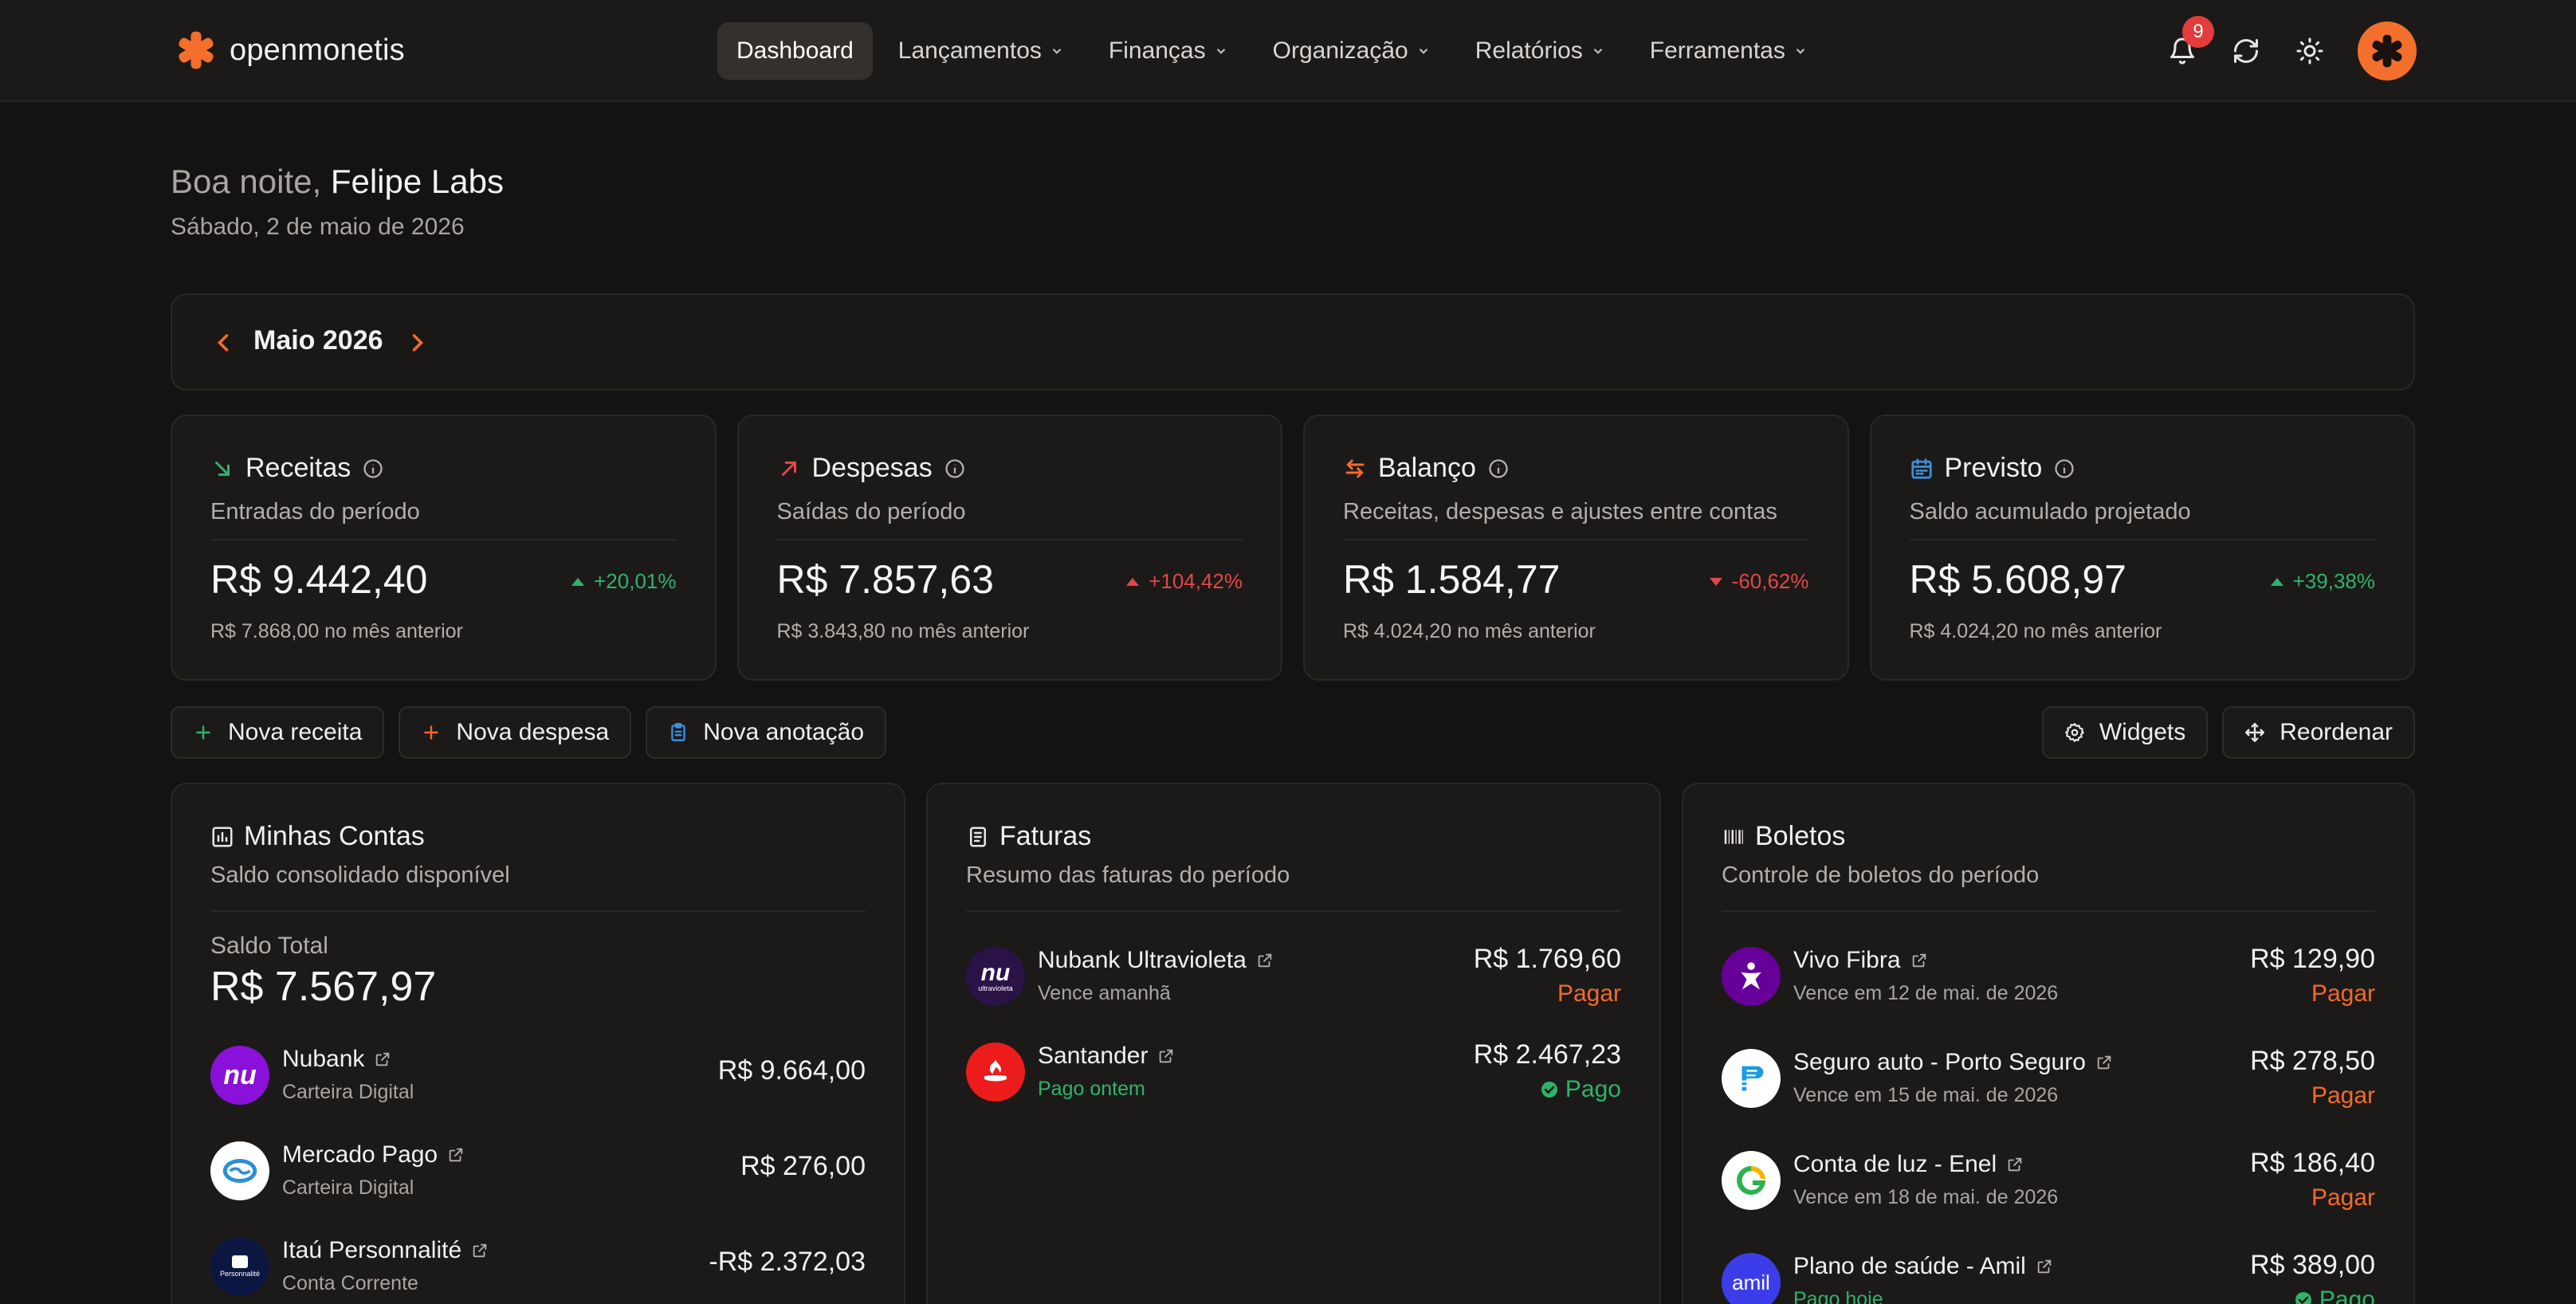  What do you see at coordinates (2310, 51) in the screenshot?
I see `theme-toggle-button` at bounding box center [2310, 51].